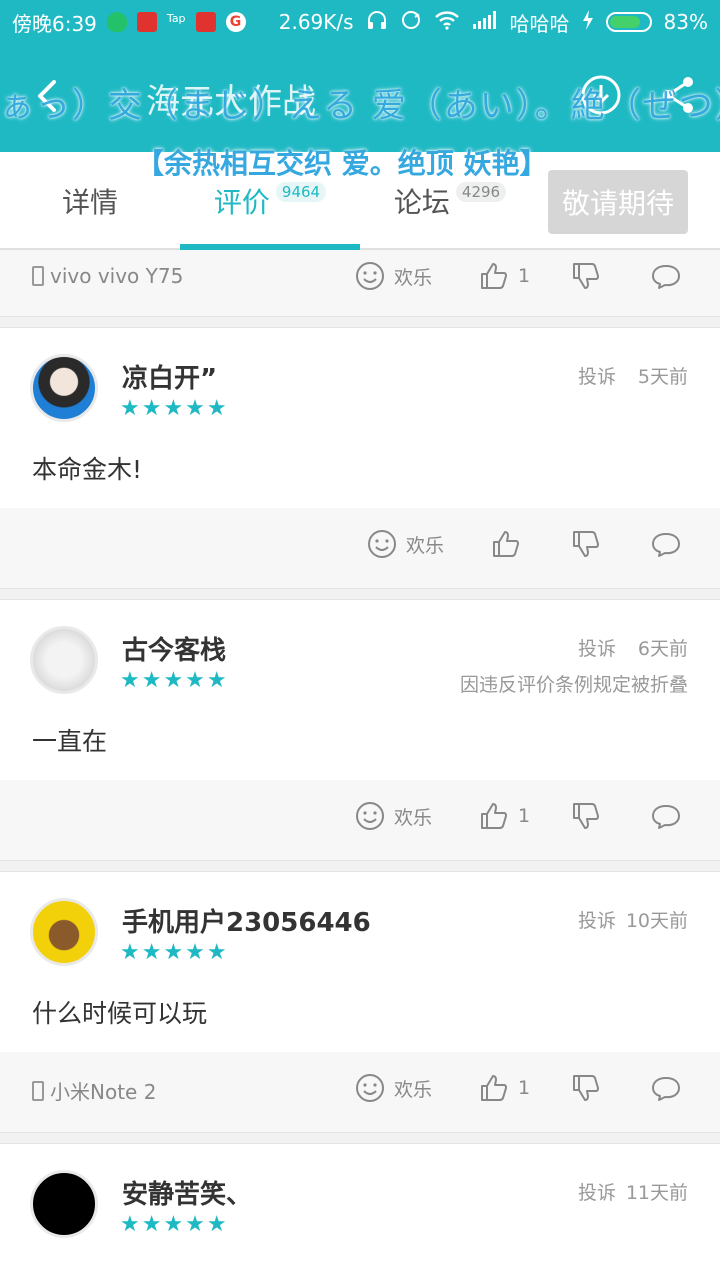 The width and height of the screenshot is (720, 1280). Describe the element at coordinates (662, 377) in the screenshot. I see `review-time: 5天前` at that location.